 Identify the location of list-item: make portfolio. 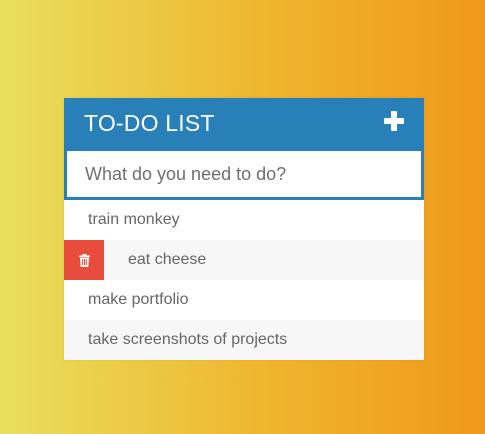
(244, 300).